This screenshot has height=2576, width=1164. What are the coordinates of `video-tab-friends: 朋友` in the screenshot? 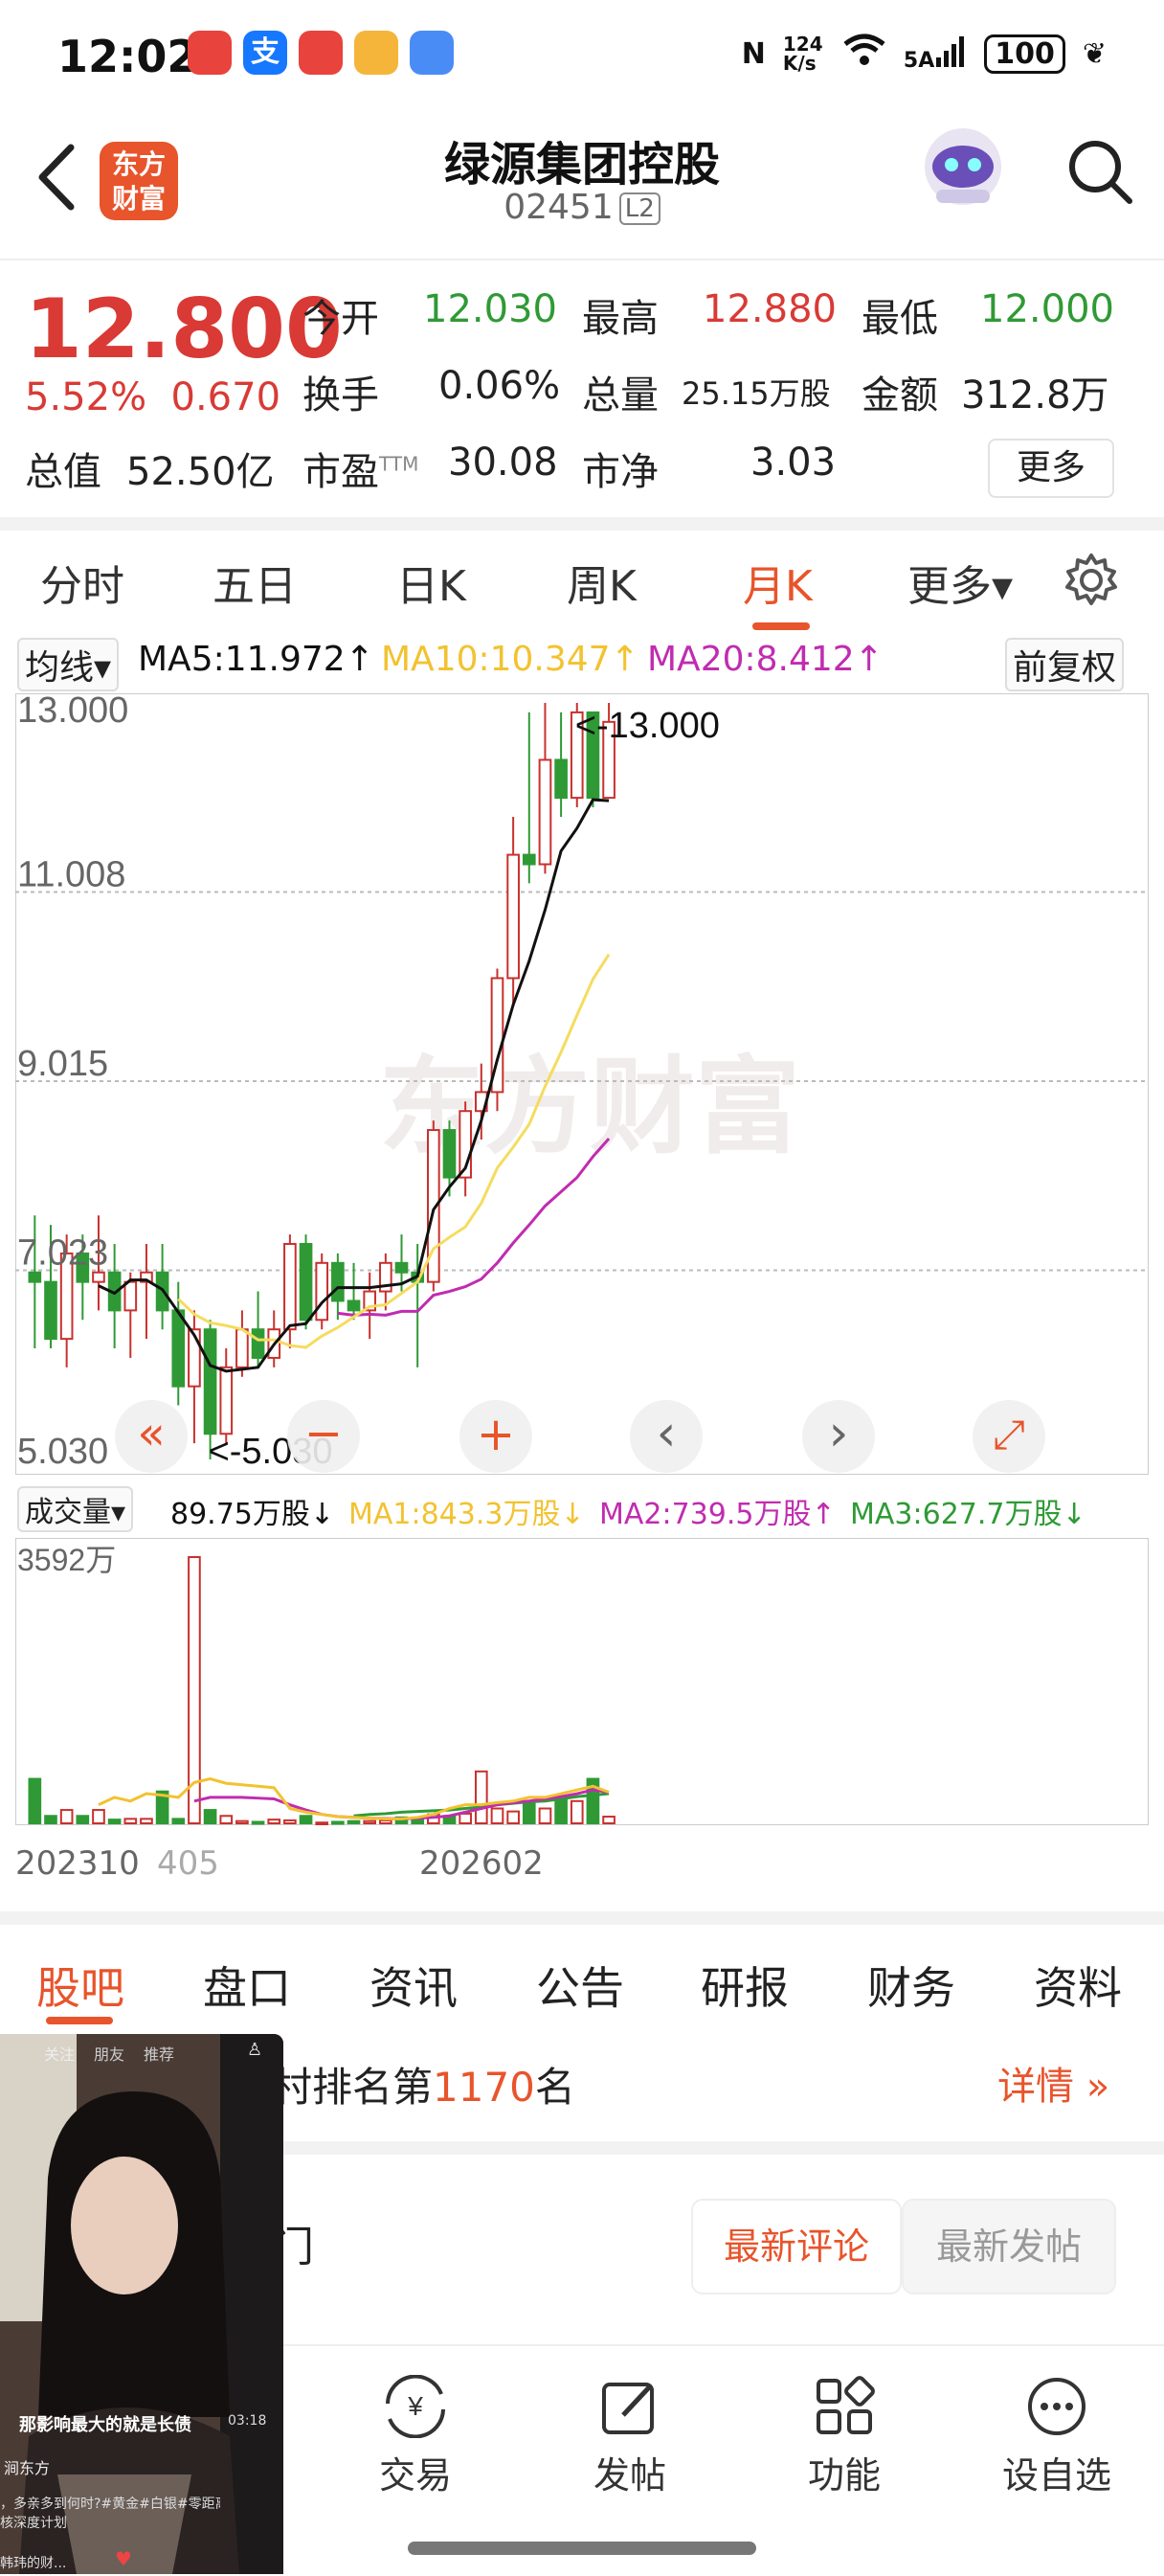 It's located at (109, 2053).